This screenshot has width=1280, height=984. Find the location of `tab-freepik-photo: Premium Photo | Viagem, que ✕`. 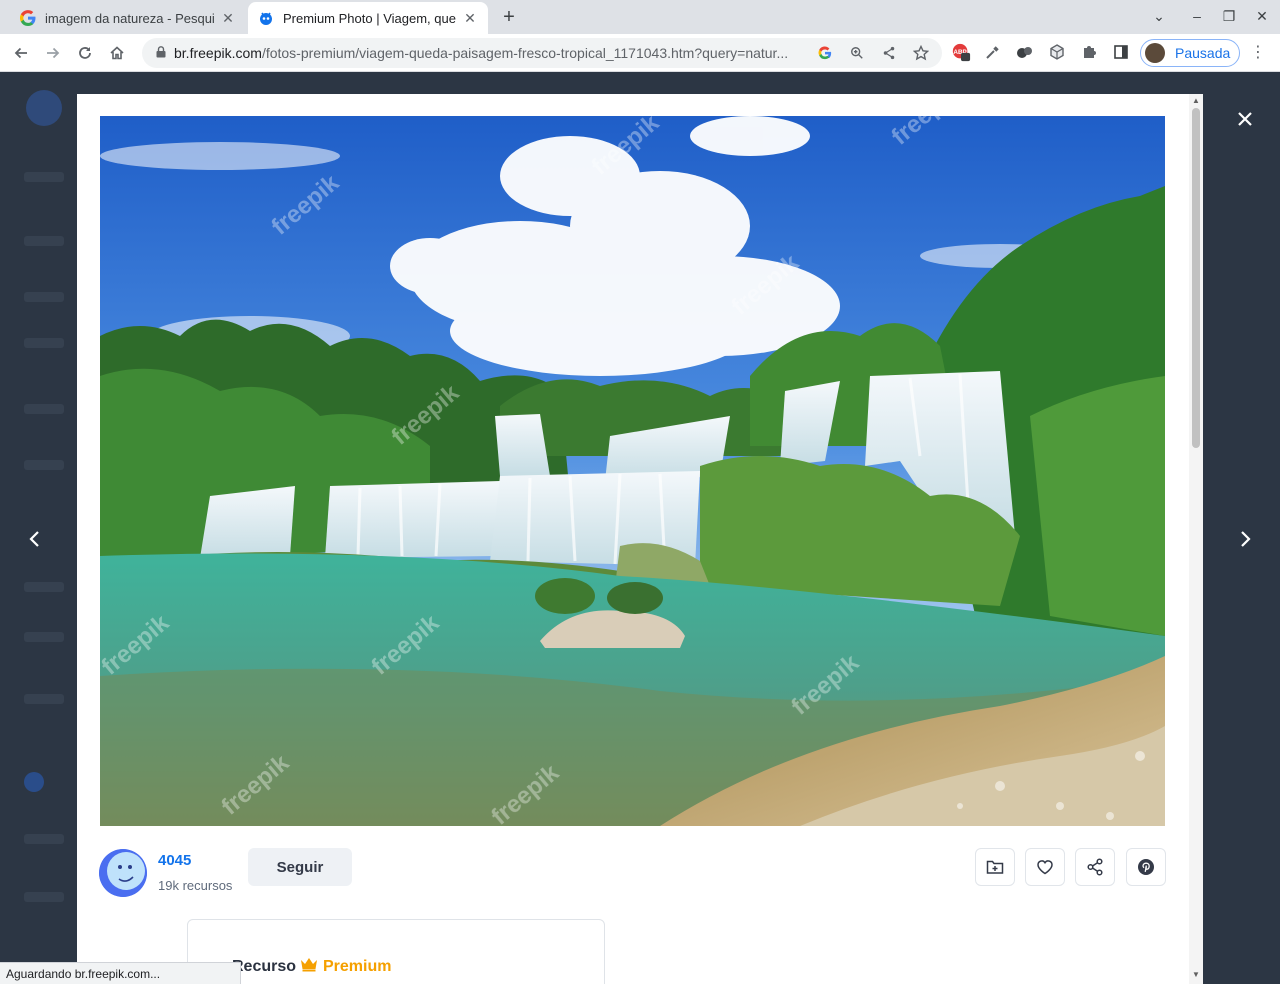

tab-freepik-photo: Premium Photo | Viagem, que ✕ is located at coordinates (368, 18).